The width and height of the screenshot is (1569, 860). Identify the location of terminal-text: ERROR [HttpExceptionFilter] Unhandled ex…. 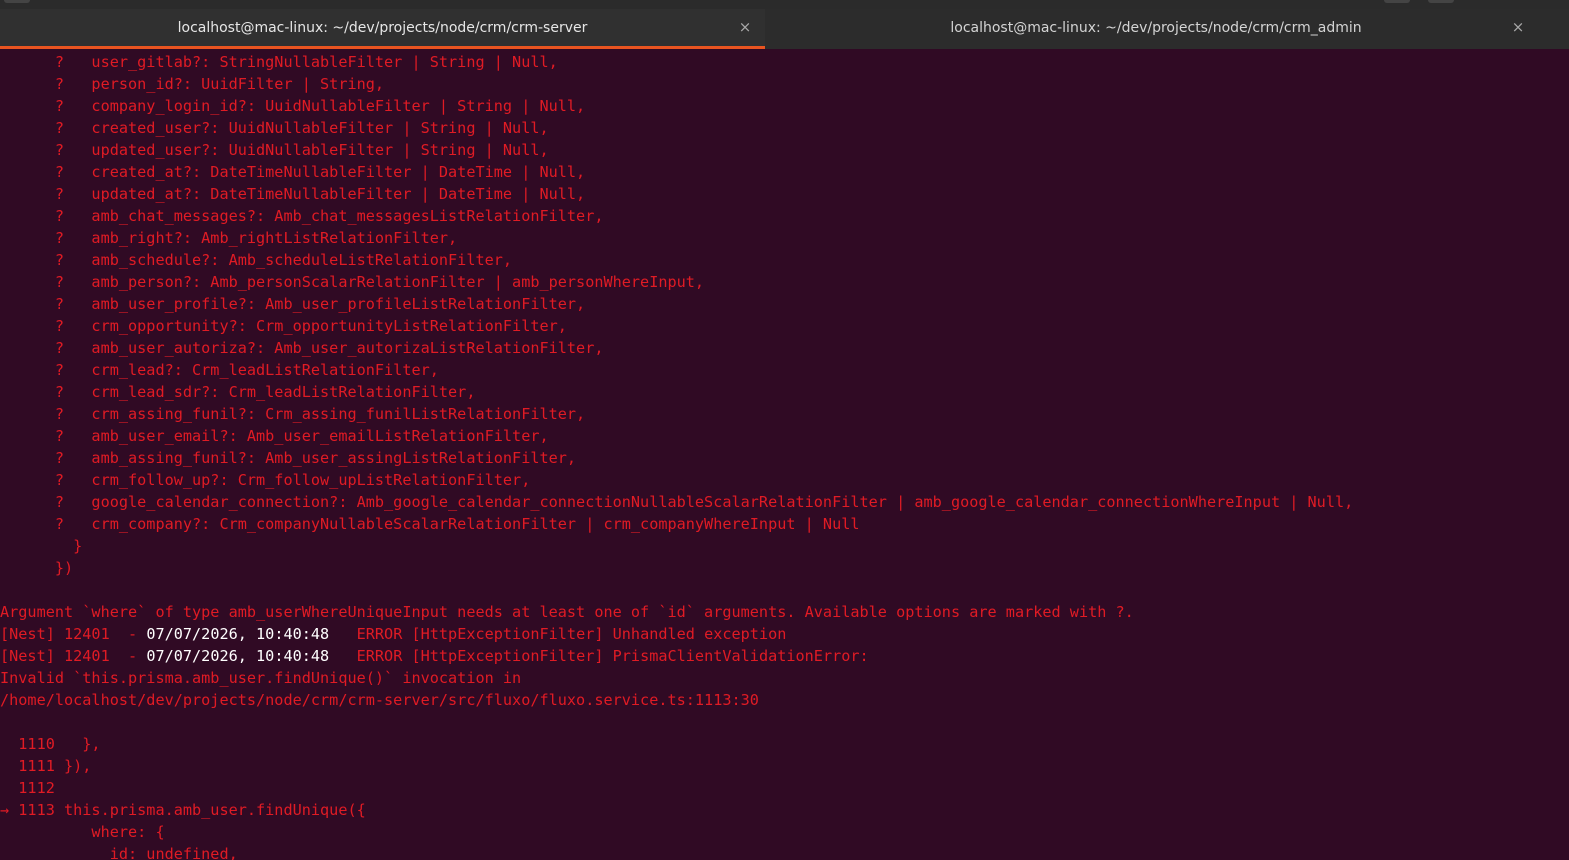
(558, 634).